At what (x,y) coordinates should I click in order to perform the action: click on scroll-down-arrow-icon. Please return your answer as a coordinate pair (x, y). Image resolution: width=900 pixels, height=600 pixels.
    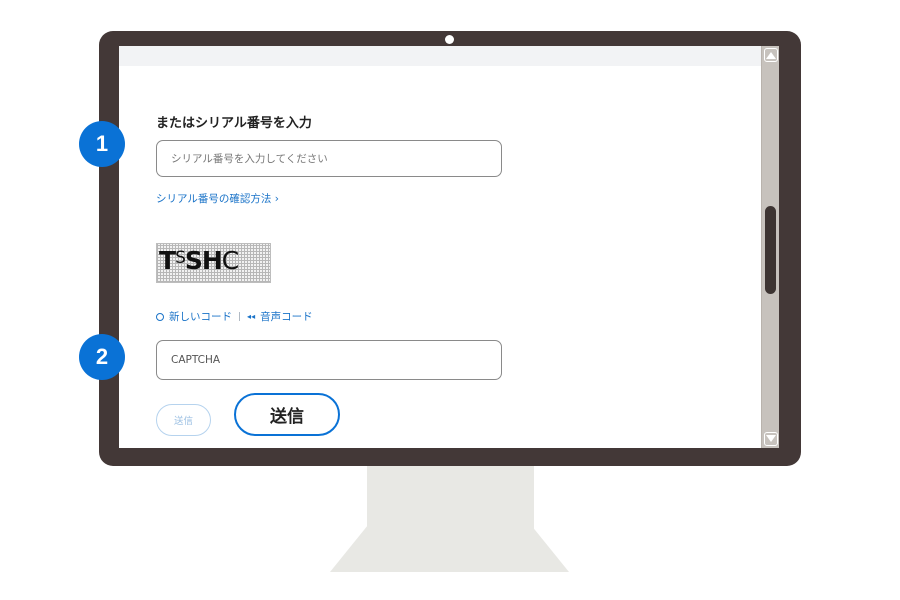
    Looking at the image, I should click on (771, 438).